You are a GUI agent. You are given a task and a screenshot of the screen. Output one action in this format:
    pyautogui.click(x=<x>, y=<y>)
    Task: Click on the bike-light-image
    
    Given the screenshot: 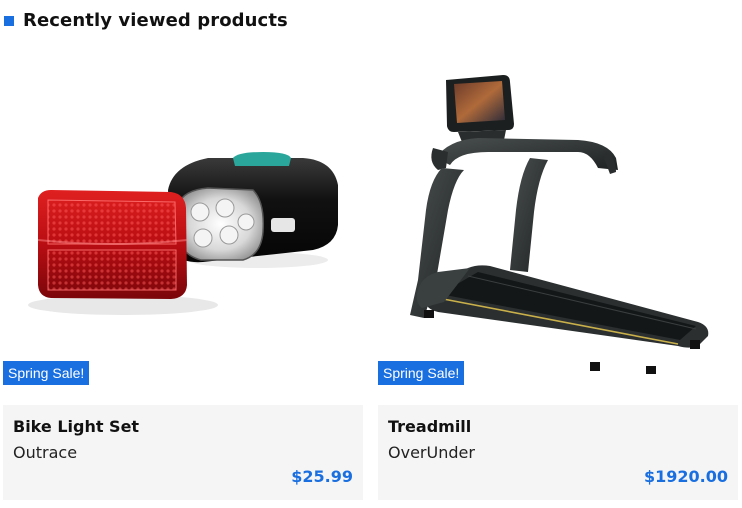 What is the action you would take?
    pyautogui.click(x=183, y=233)
    